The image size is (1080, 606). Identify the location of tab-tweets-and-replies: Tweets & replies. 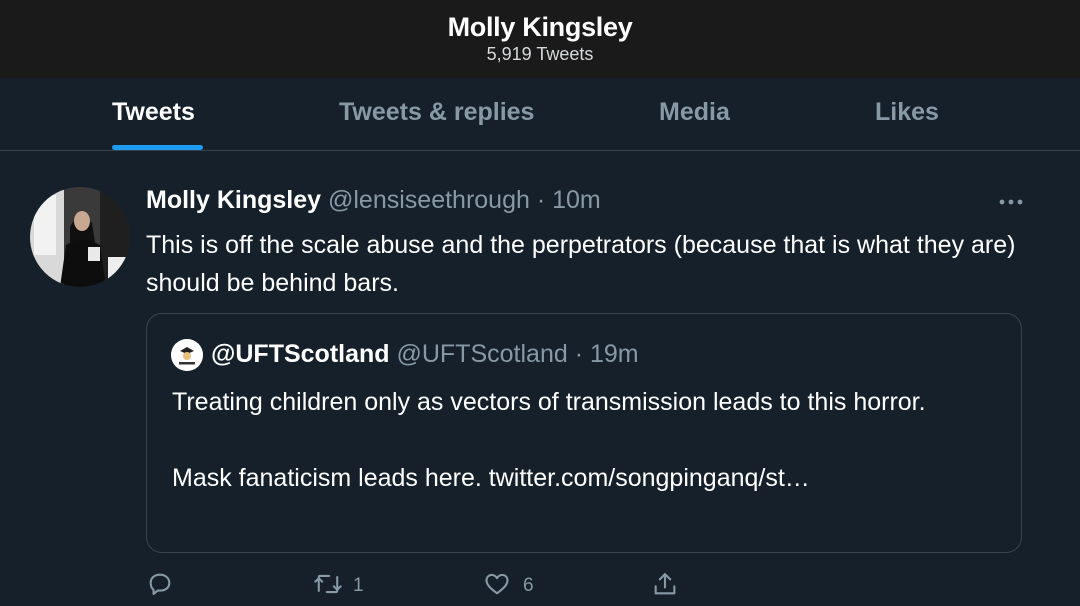
(436, 112).